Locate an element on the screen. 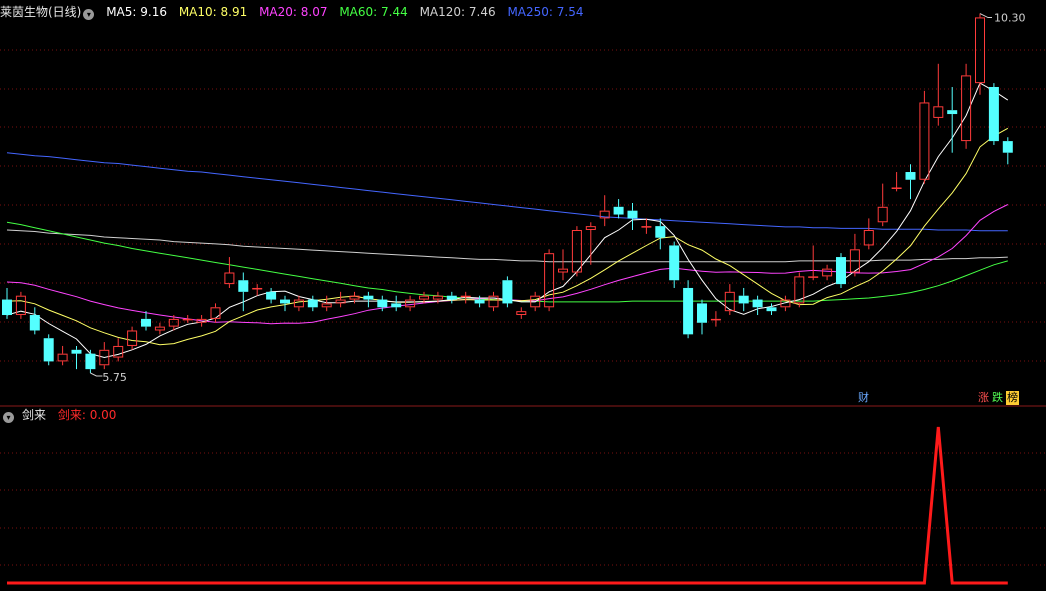 The width and height of the screenshot is (1046, 591). ma250-label: MA250: 7.54 is located at coordinates (545, 12).